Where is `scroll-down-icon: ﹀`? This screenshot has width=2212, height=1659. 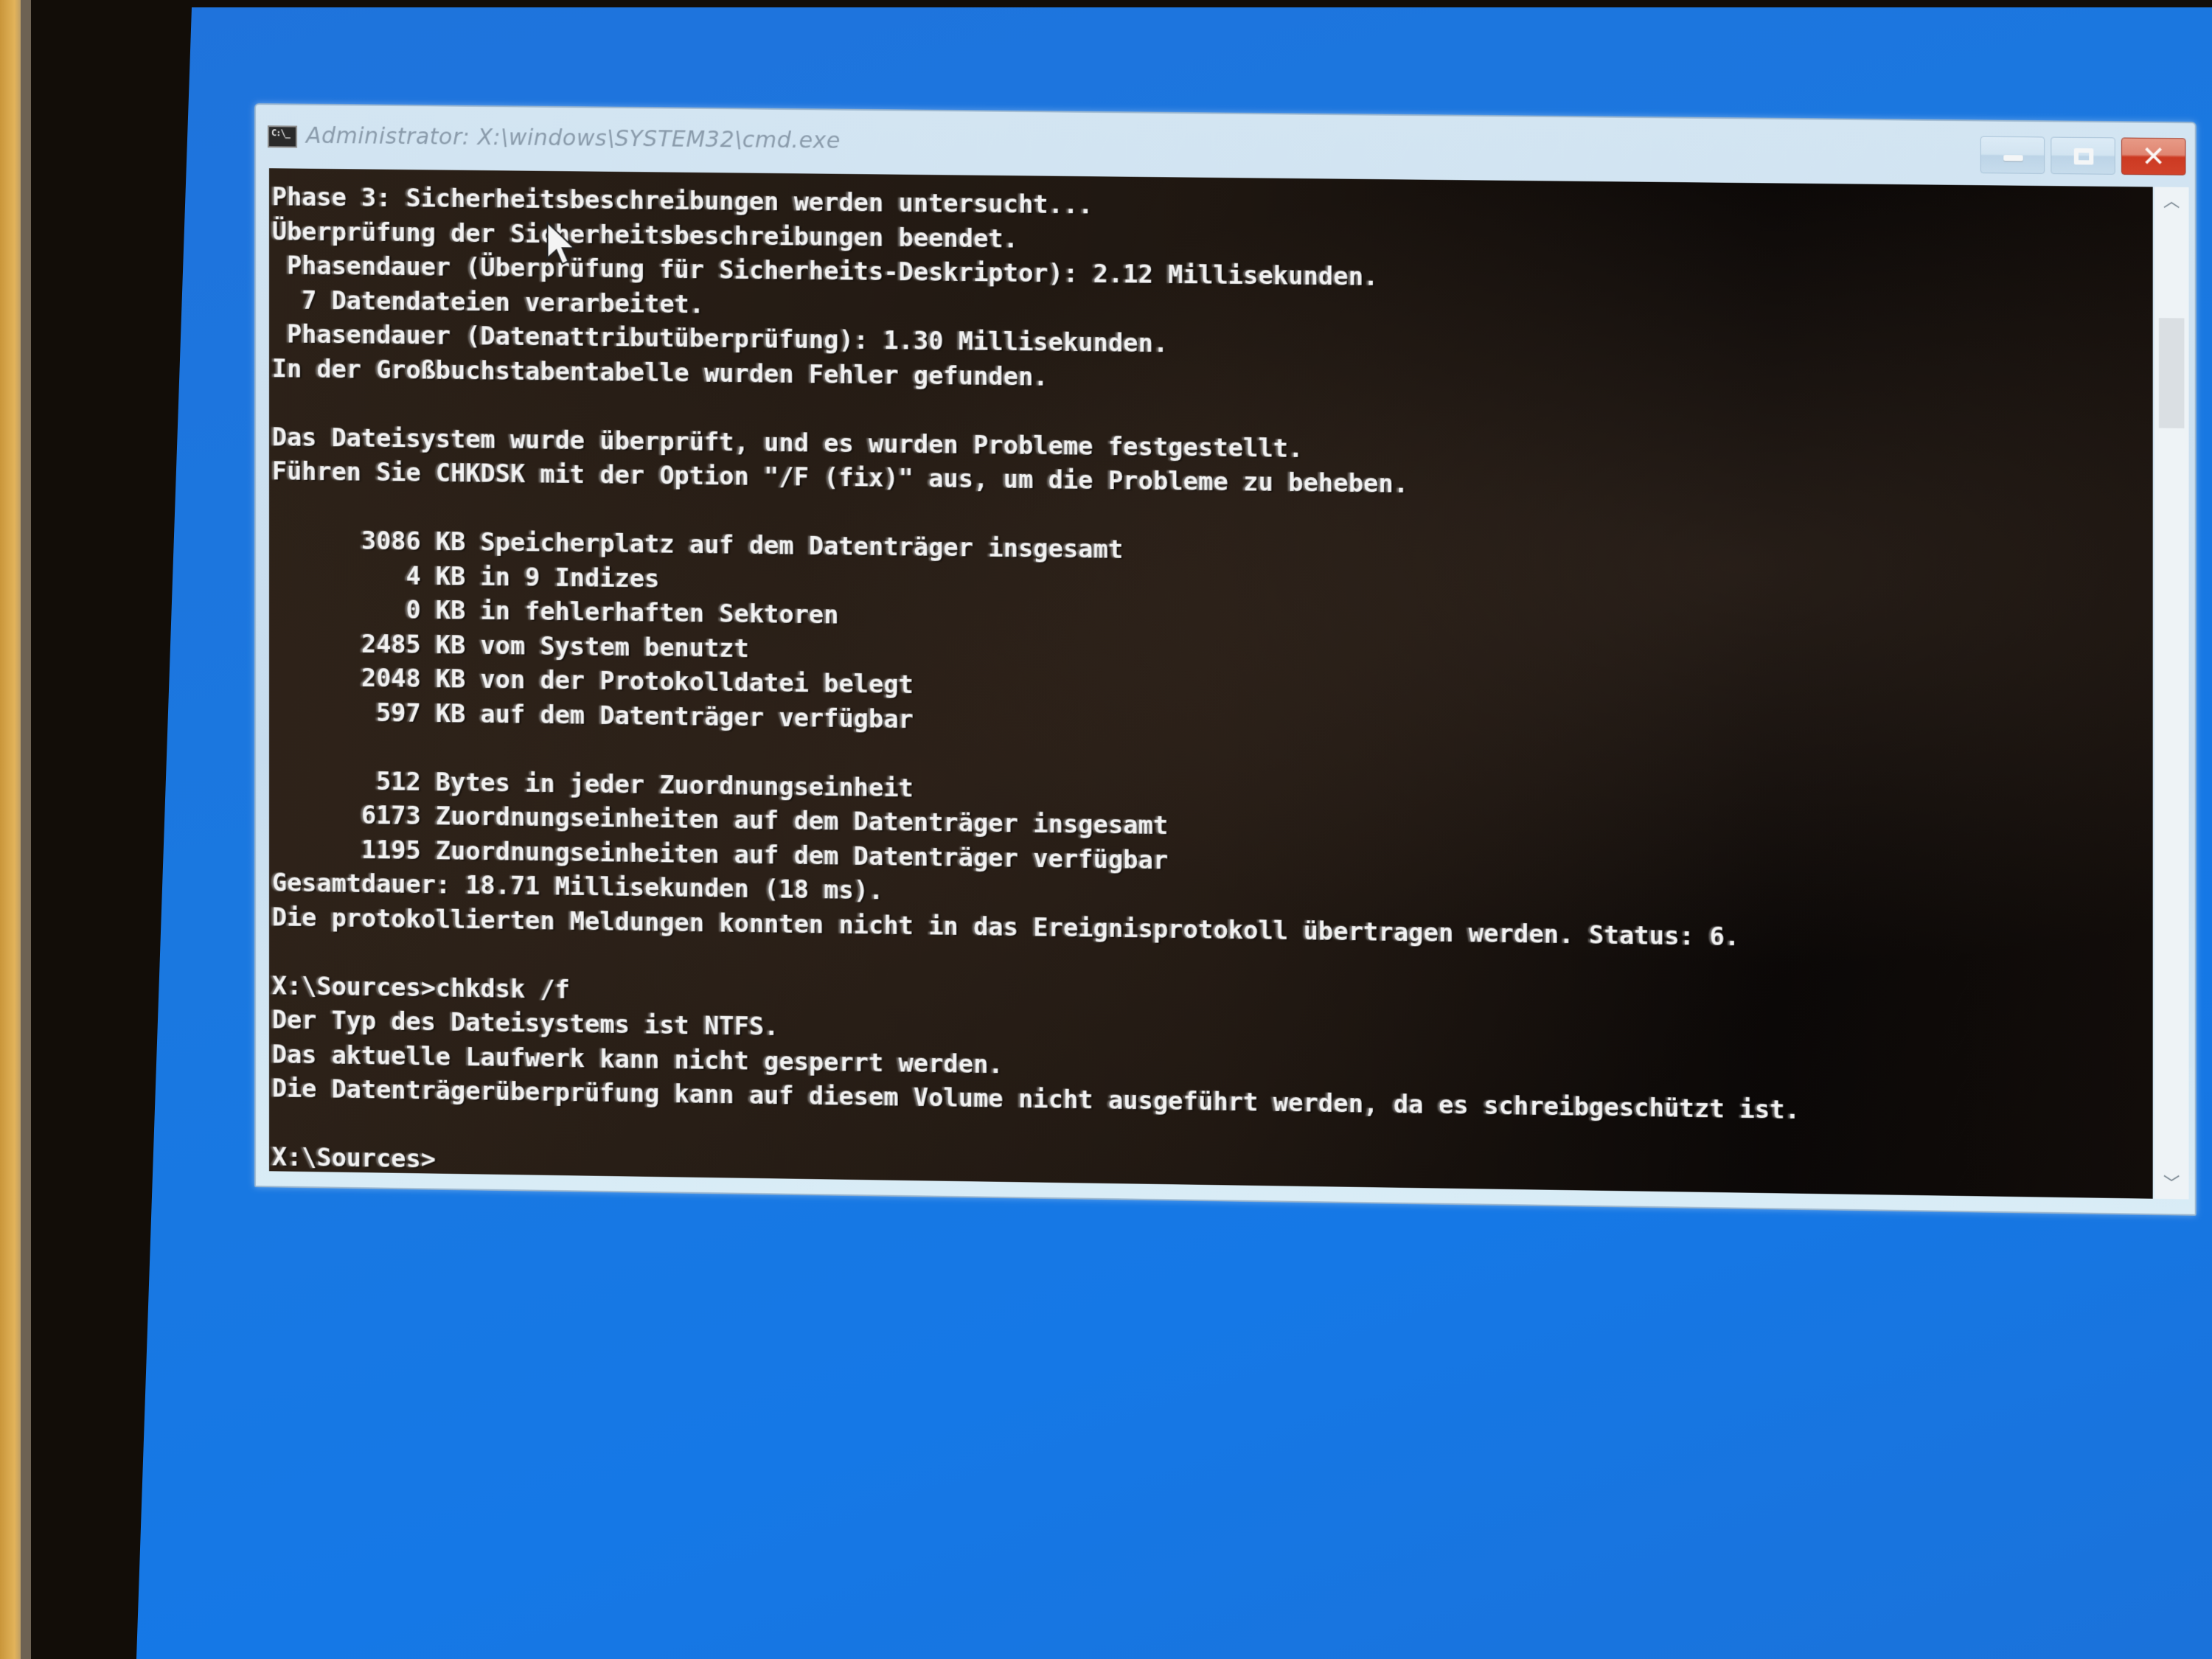
scroll-down-icon: ﹀ is located at coordinates (2171, 1184).